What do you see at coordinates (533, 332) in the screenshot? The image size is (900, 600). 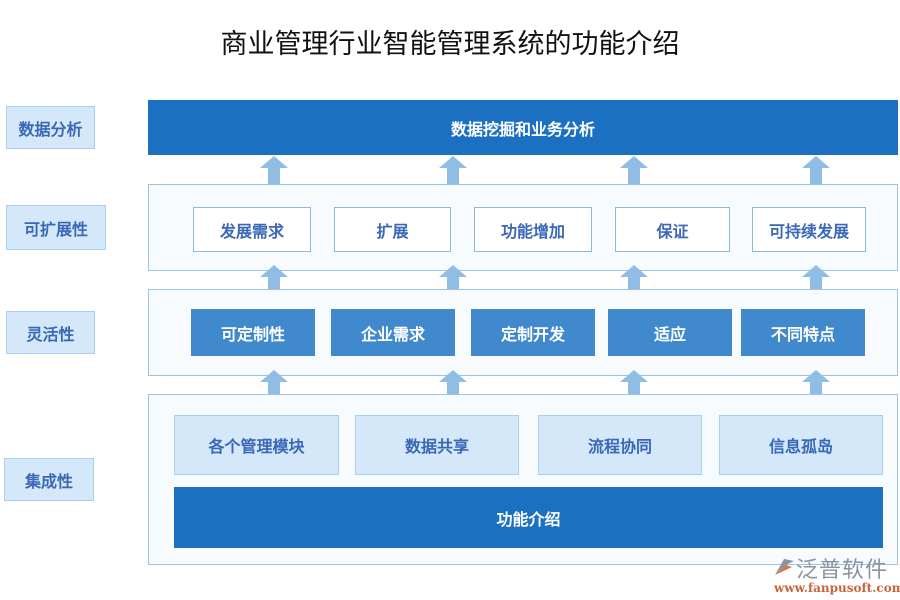 I see `flexibility-item: 定制开发` at bounding box center [533, 332].